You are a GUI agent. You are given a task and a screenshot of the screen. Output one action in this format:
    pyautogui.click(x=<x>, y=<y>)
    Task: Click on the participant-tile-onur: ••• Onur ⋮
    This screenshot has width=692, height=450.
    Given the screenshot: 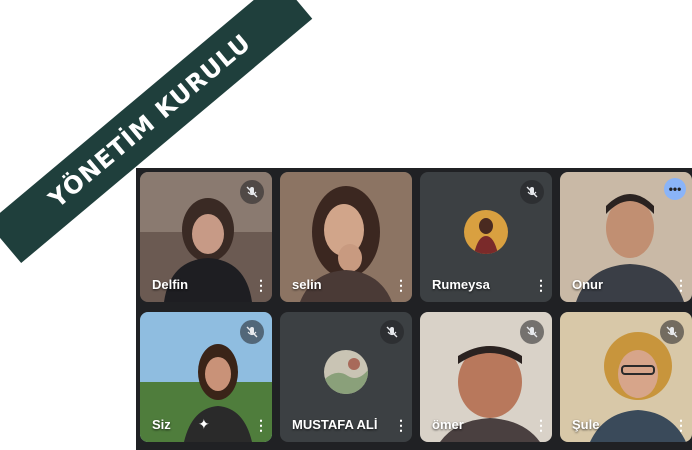 What is the action you would take?
    pyautogui.click(x=626, y=237)
    